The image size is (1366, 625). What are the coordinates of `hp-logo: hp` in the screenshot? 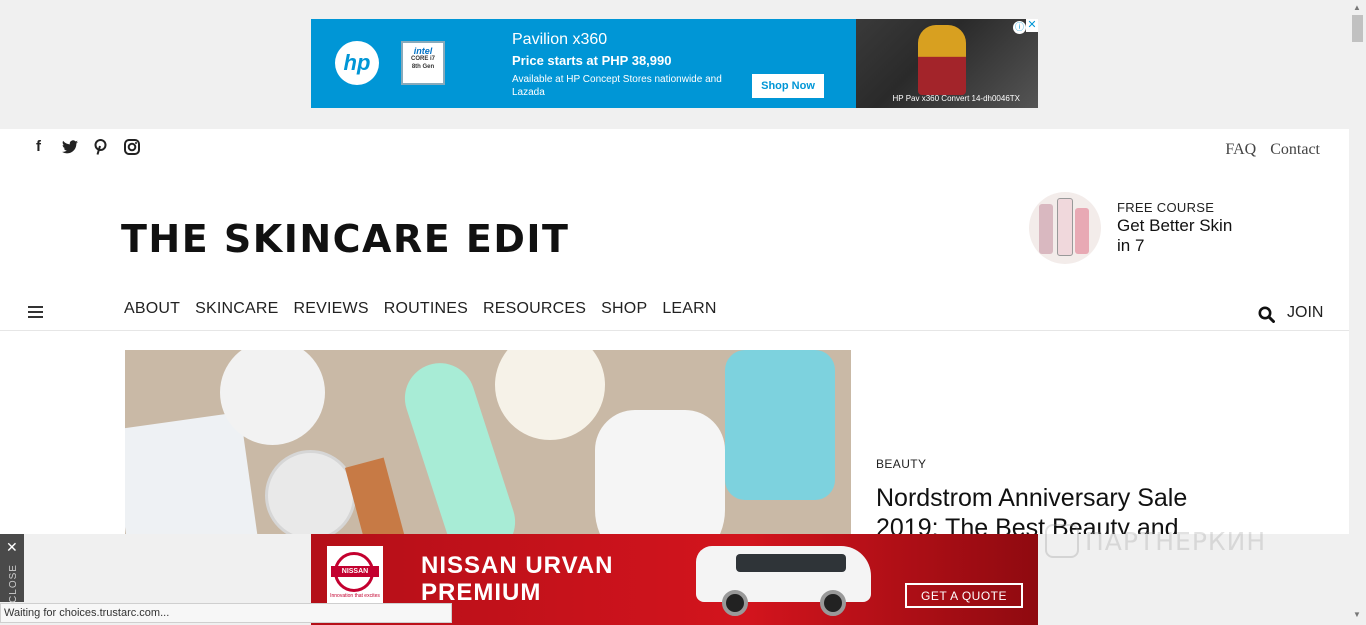 It's located at (357, 63).